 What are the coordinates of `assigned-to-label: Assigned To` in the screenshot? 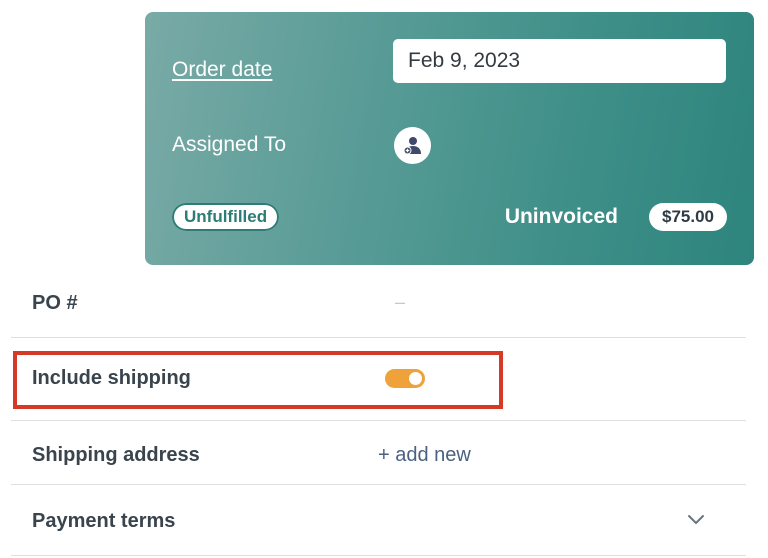 It's located at (229, 144).